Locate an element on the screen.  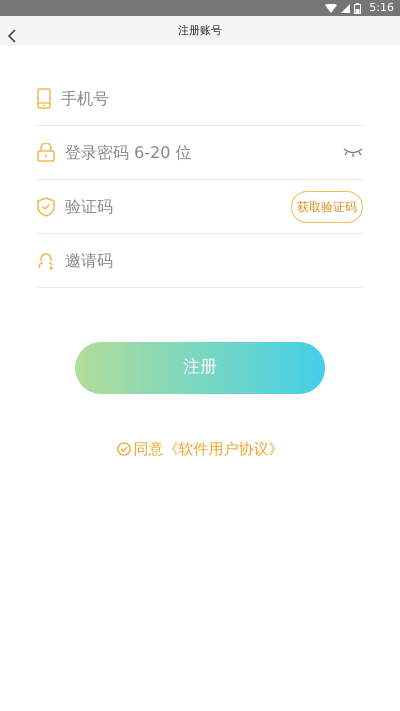
phone-field: 手机号 is located at coordinates (212, 98).